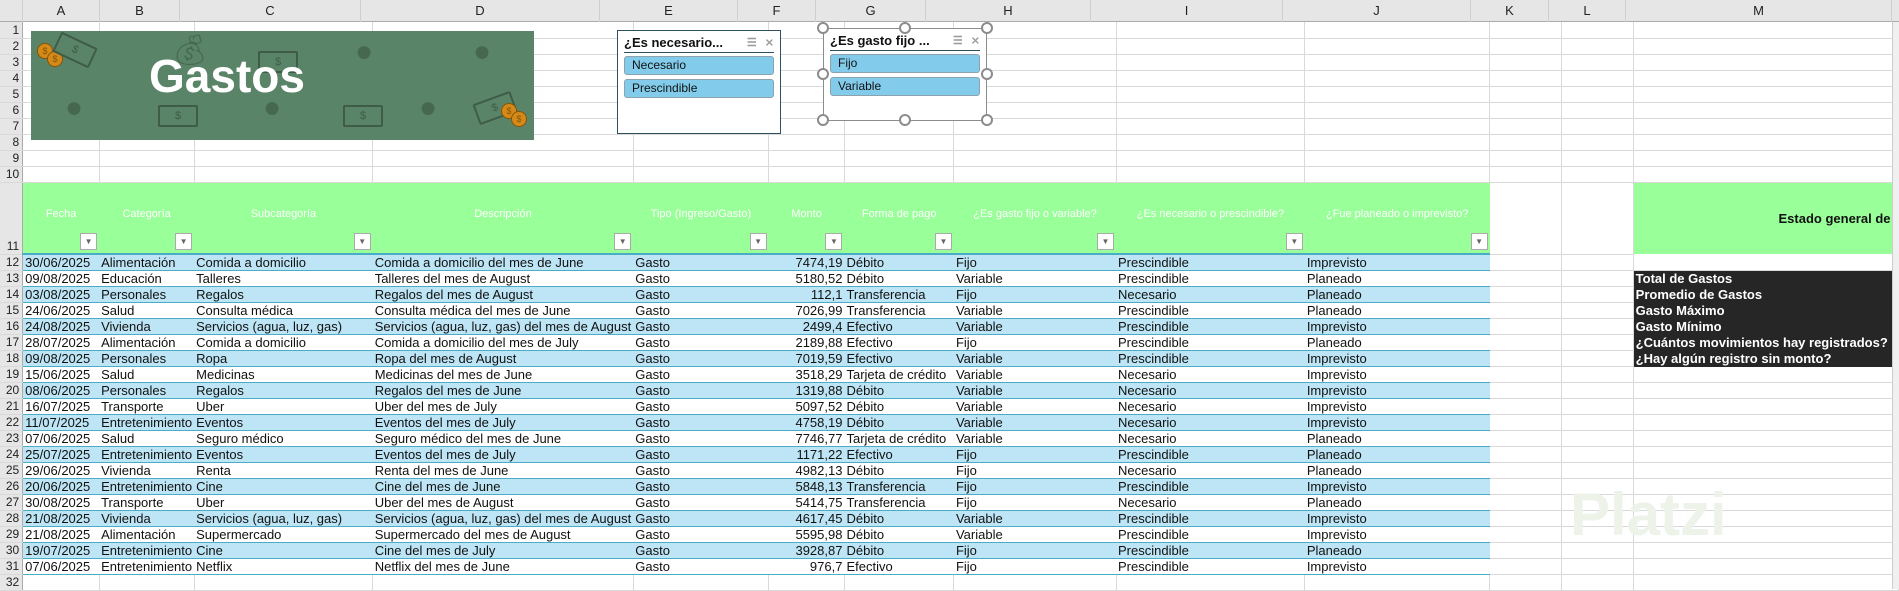 The width and height of the screenshot is (1899, 591). Describe the element at coordinates (12, 390) in the screenshot. I see `row-number: 20` at that location.